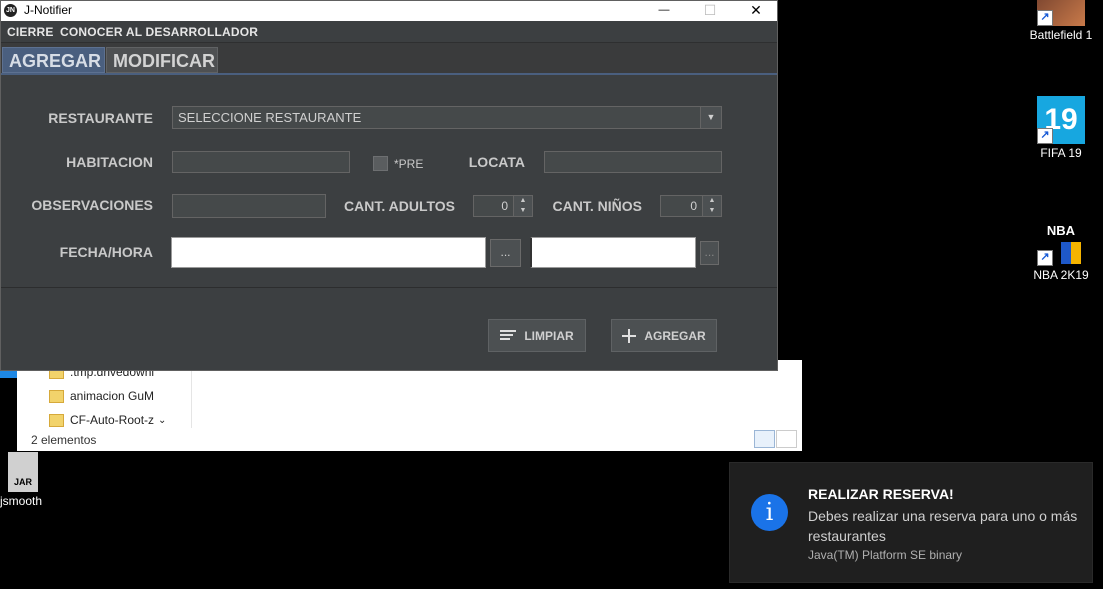  What do you see at coordinates (1061, 242) in the screenshot?
I see `nba-icon: NBA ↗` at bounding box center [1061, 242].